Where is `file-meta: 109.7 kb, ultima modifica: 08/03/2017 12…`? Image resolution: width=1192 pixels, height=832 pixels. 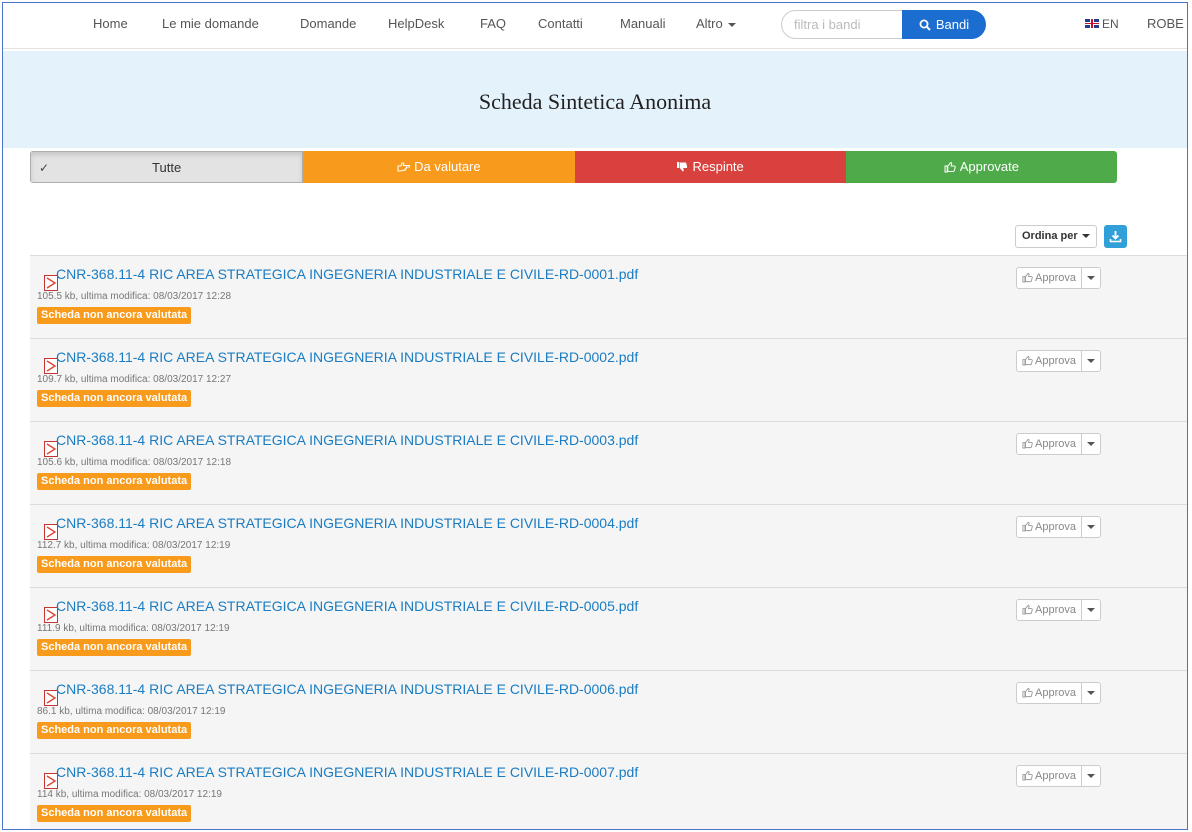
file-meta: 109.7 kb, ultima modifica: 08/03/2017 12… is located at coordinates (134, 379).